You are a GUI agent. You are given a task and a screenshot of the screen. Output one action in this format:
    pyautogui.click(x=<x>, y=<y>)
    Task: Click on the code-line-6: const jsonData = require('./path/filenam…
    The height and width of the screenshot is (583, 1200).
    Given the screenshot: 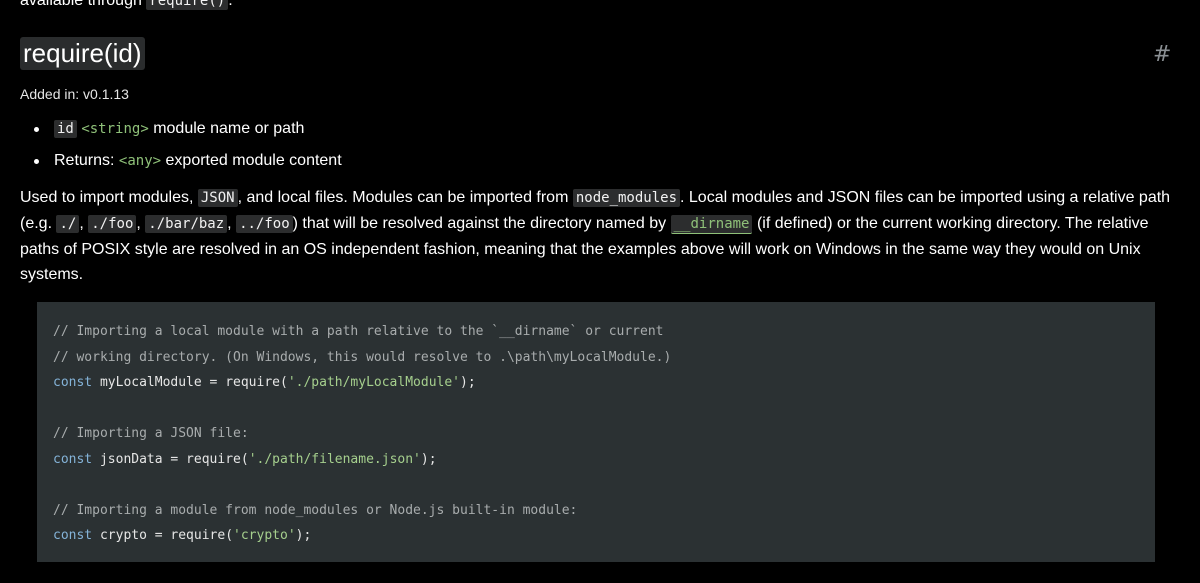 What is the action you would take?
    pyautogui.click(x=596, y=460)
    